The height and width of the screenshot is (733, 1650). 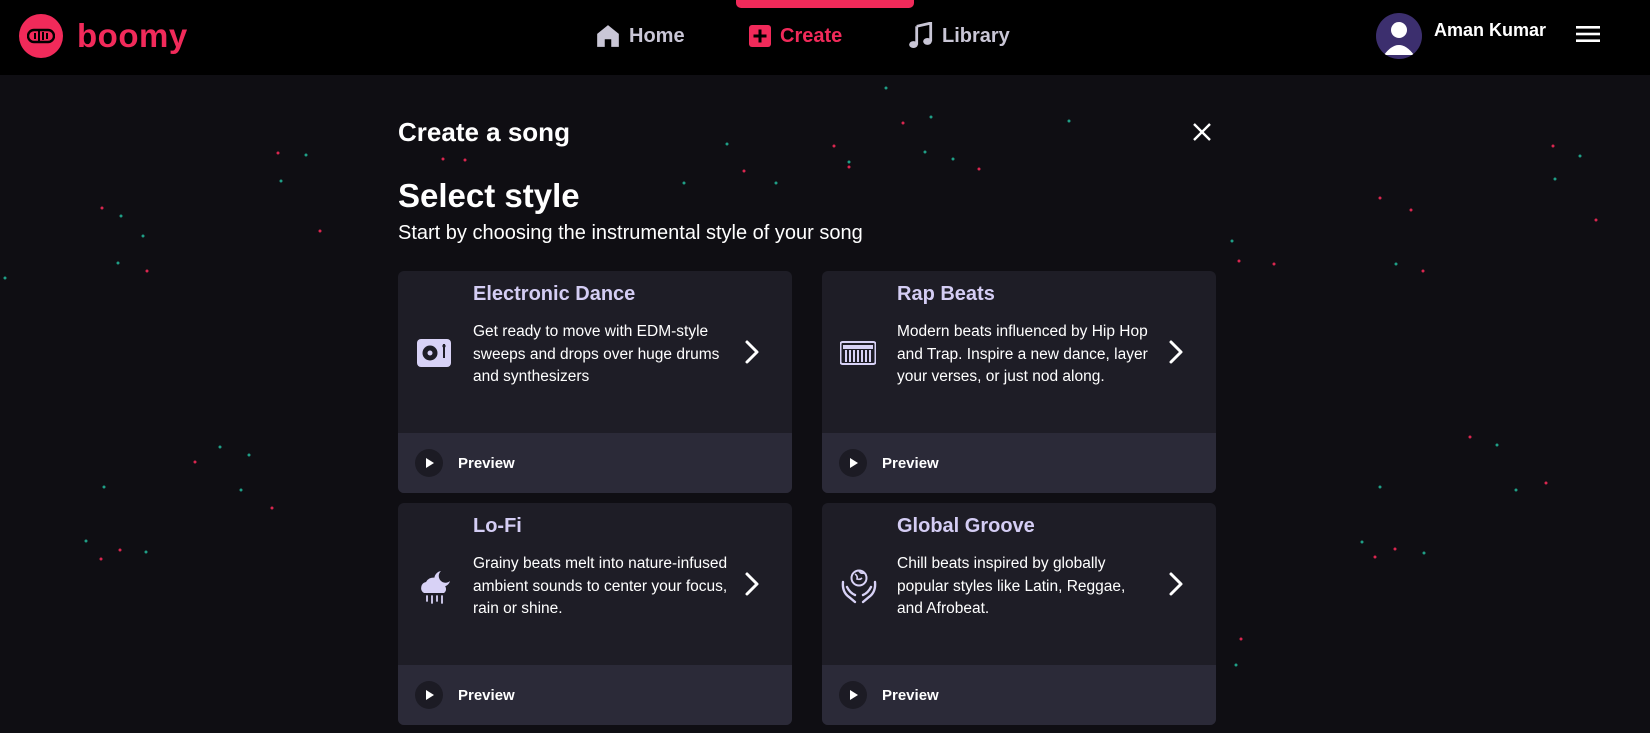 What do you see at coordinates (946, 294) in the screenshot?
I see `card-title: Rap Beats` at bounding box center [946, 294].